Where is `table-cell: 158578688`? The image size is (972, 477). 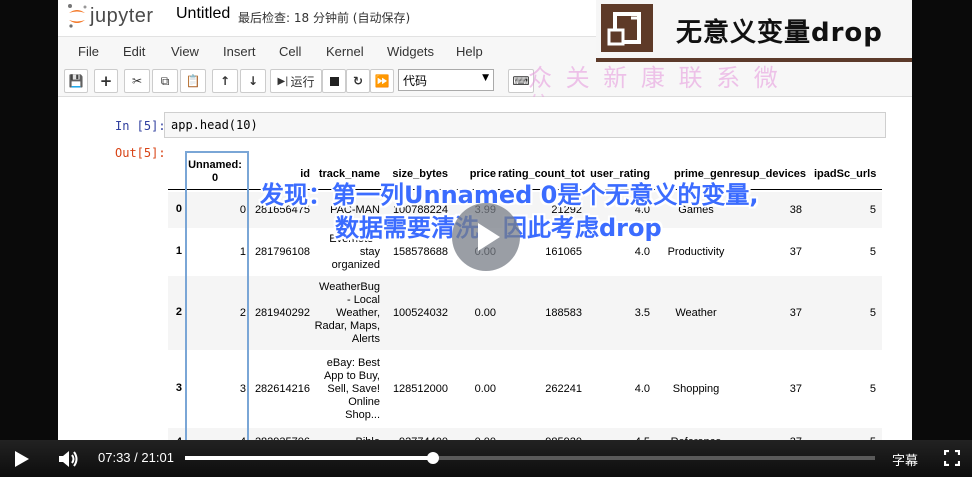 table-cell: 158578688 is located at coordinates (420, 251).